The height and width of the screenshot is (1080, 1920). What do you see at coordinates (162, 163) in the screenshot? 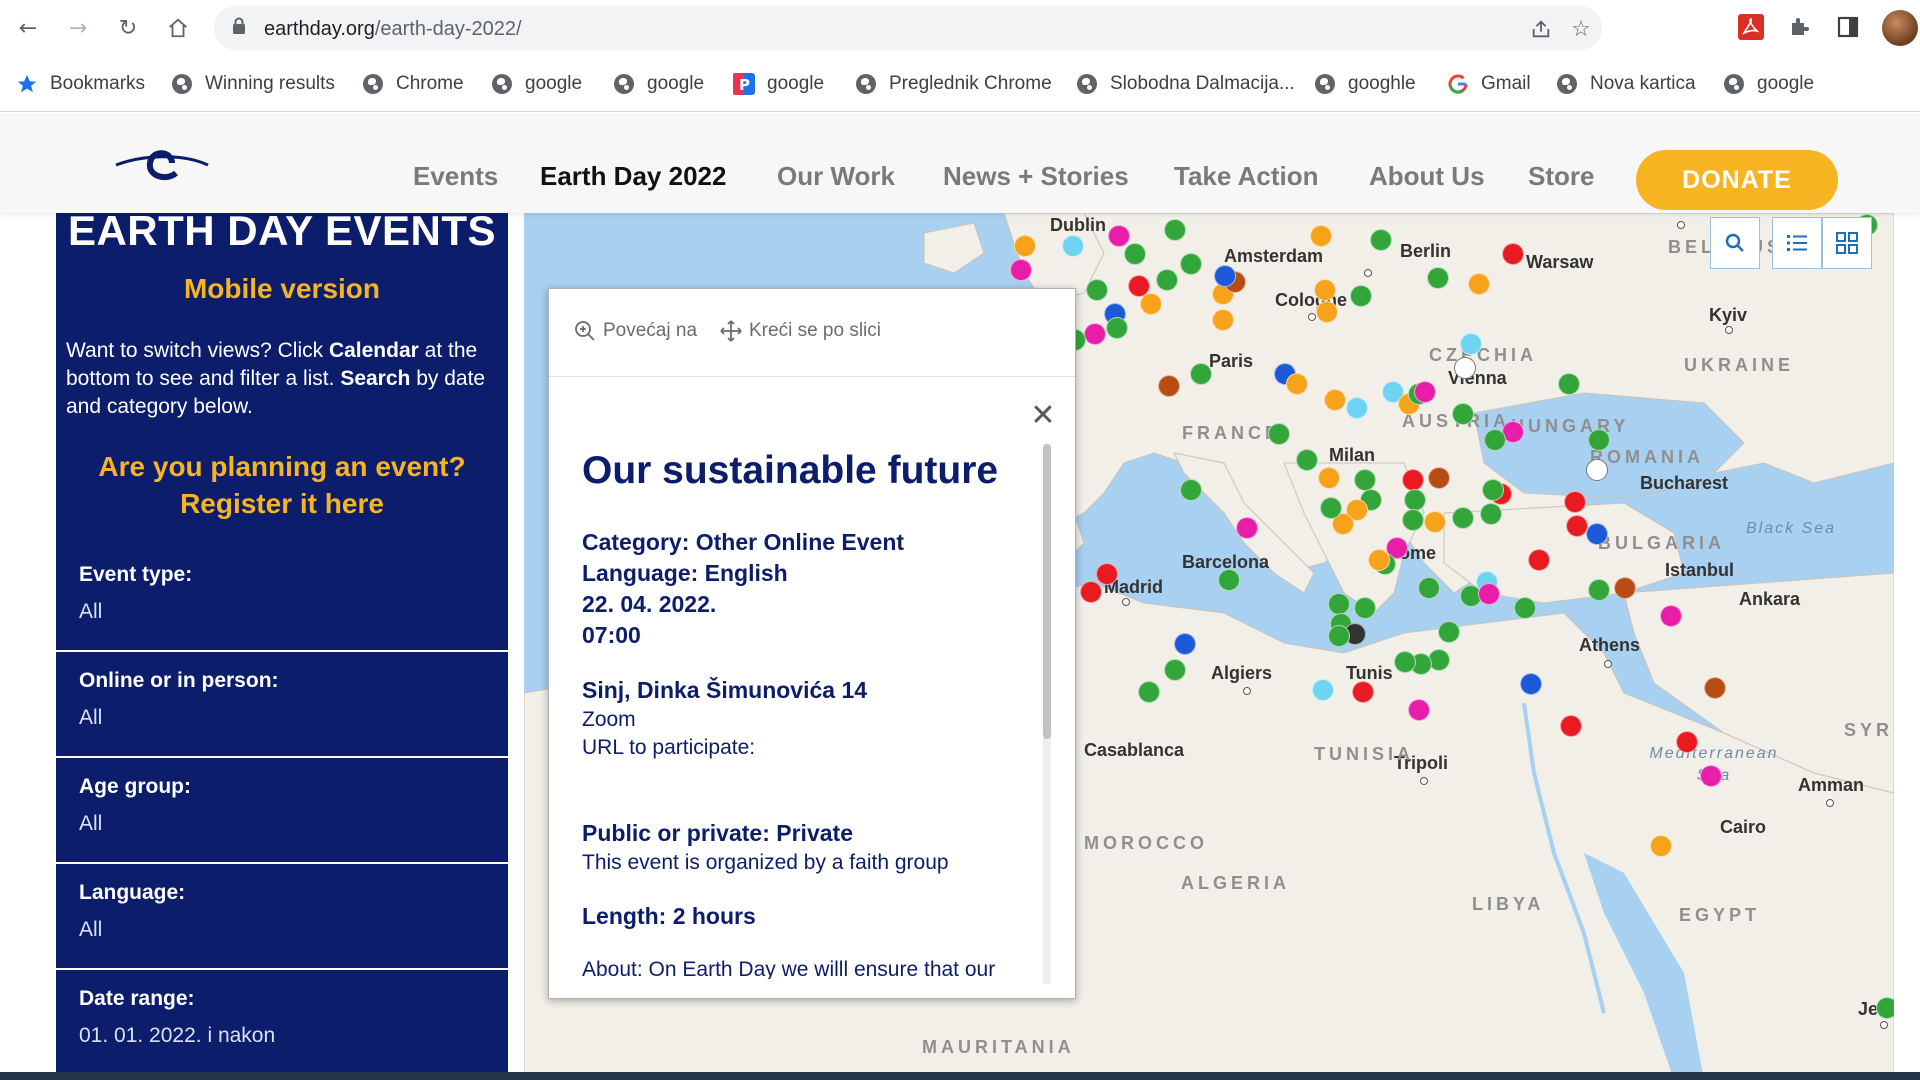
I see `earthday-logo` at bounding box center [162, 163].